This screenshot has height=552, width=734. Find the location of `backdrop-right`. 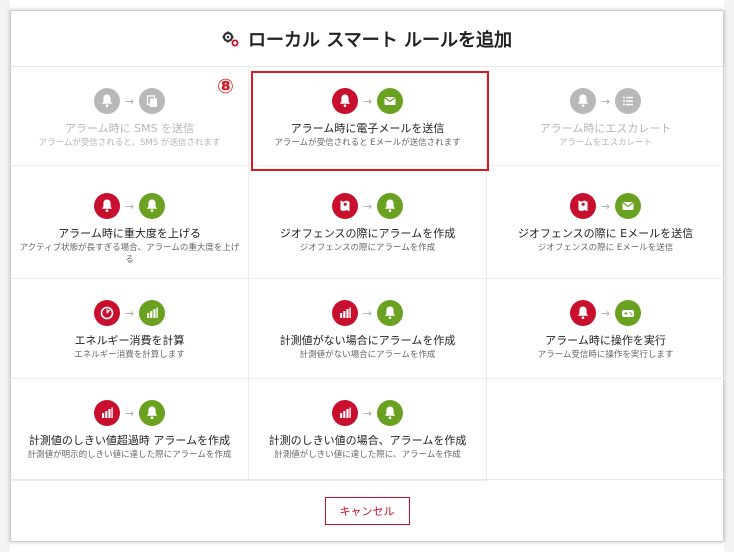

backdrop-right is located at coordinates (729, 276).